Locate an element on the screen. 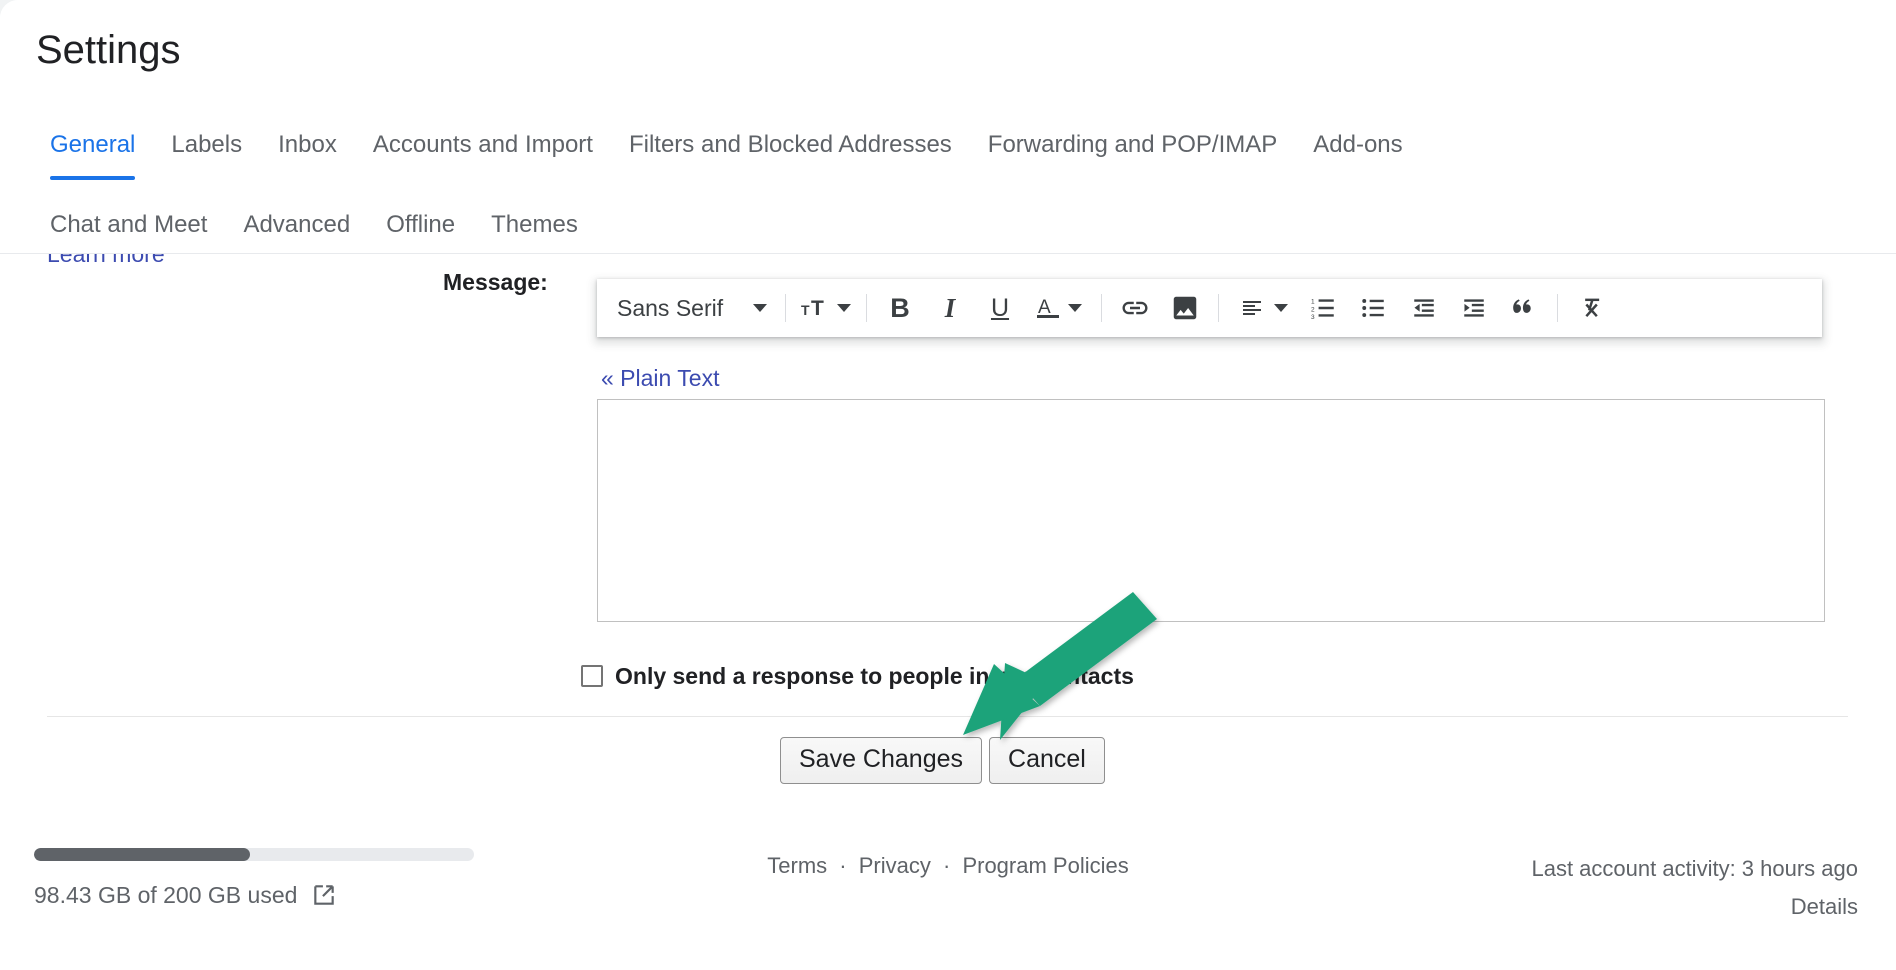 The width and height of the screenshot is (1896, 970). numbered-list-button: 1 2 3 is located at coordinates (1324, 308).